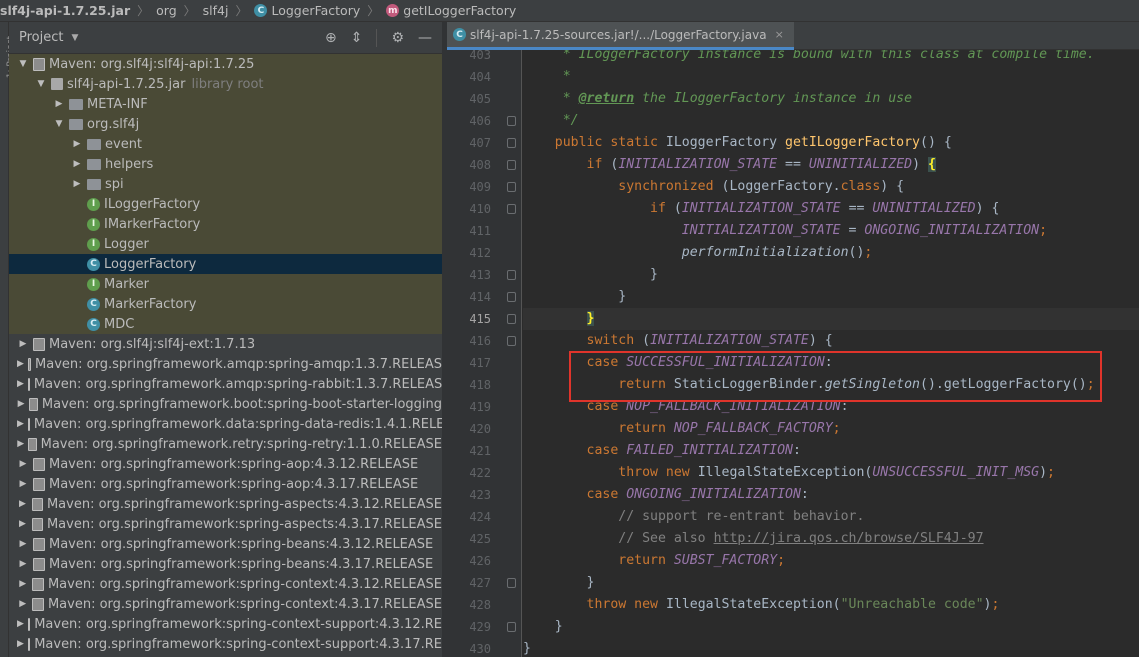 The image size is (1139, 657). Describe the element at coordinates (225, 144) in the screenshot. I see `tree-node: ▶ event` at that location.